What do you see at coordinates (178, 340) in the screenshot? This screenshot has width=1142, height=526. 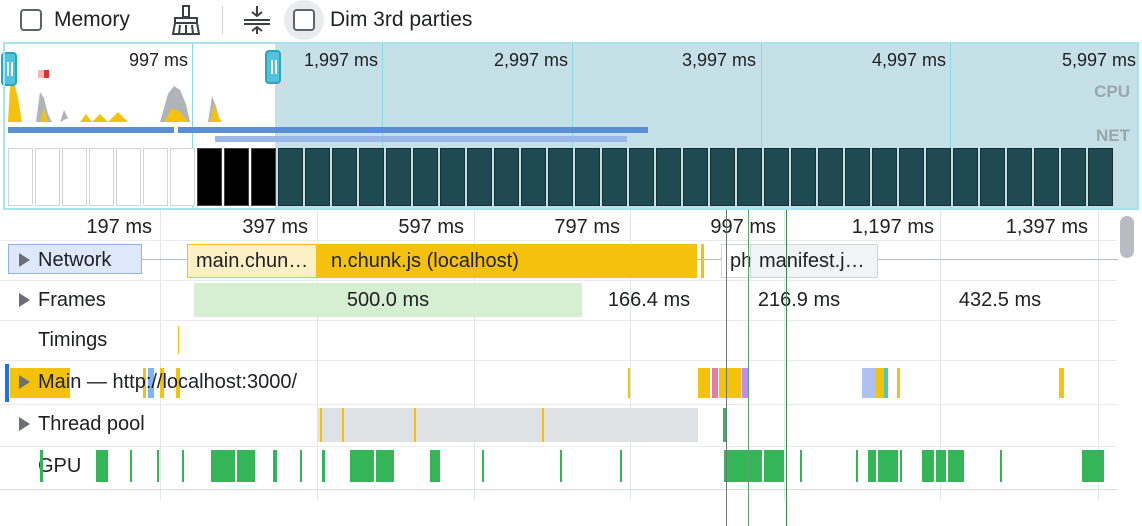 I see `timing-marker` at bounding box center [178, 340].